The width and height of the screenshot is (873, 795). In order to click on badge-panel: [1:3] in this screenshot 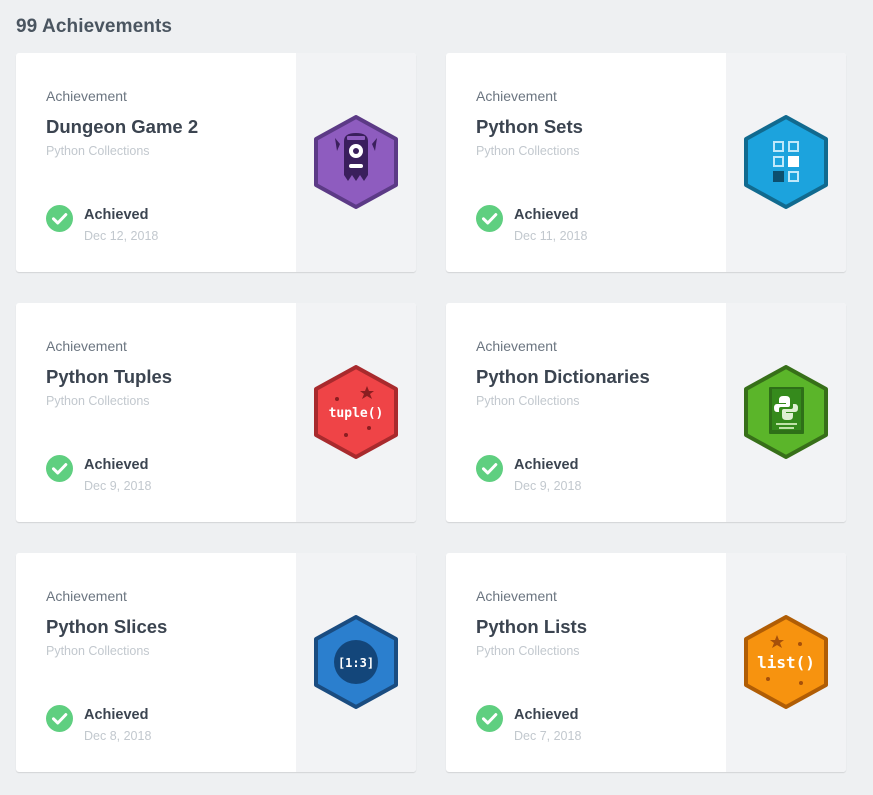, I will do `click(356, 662)`.